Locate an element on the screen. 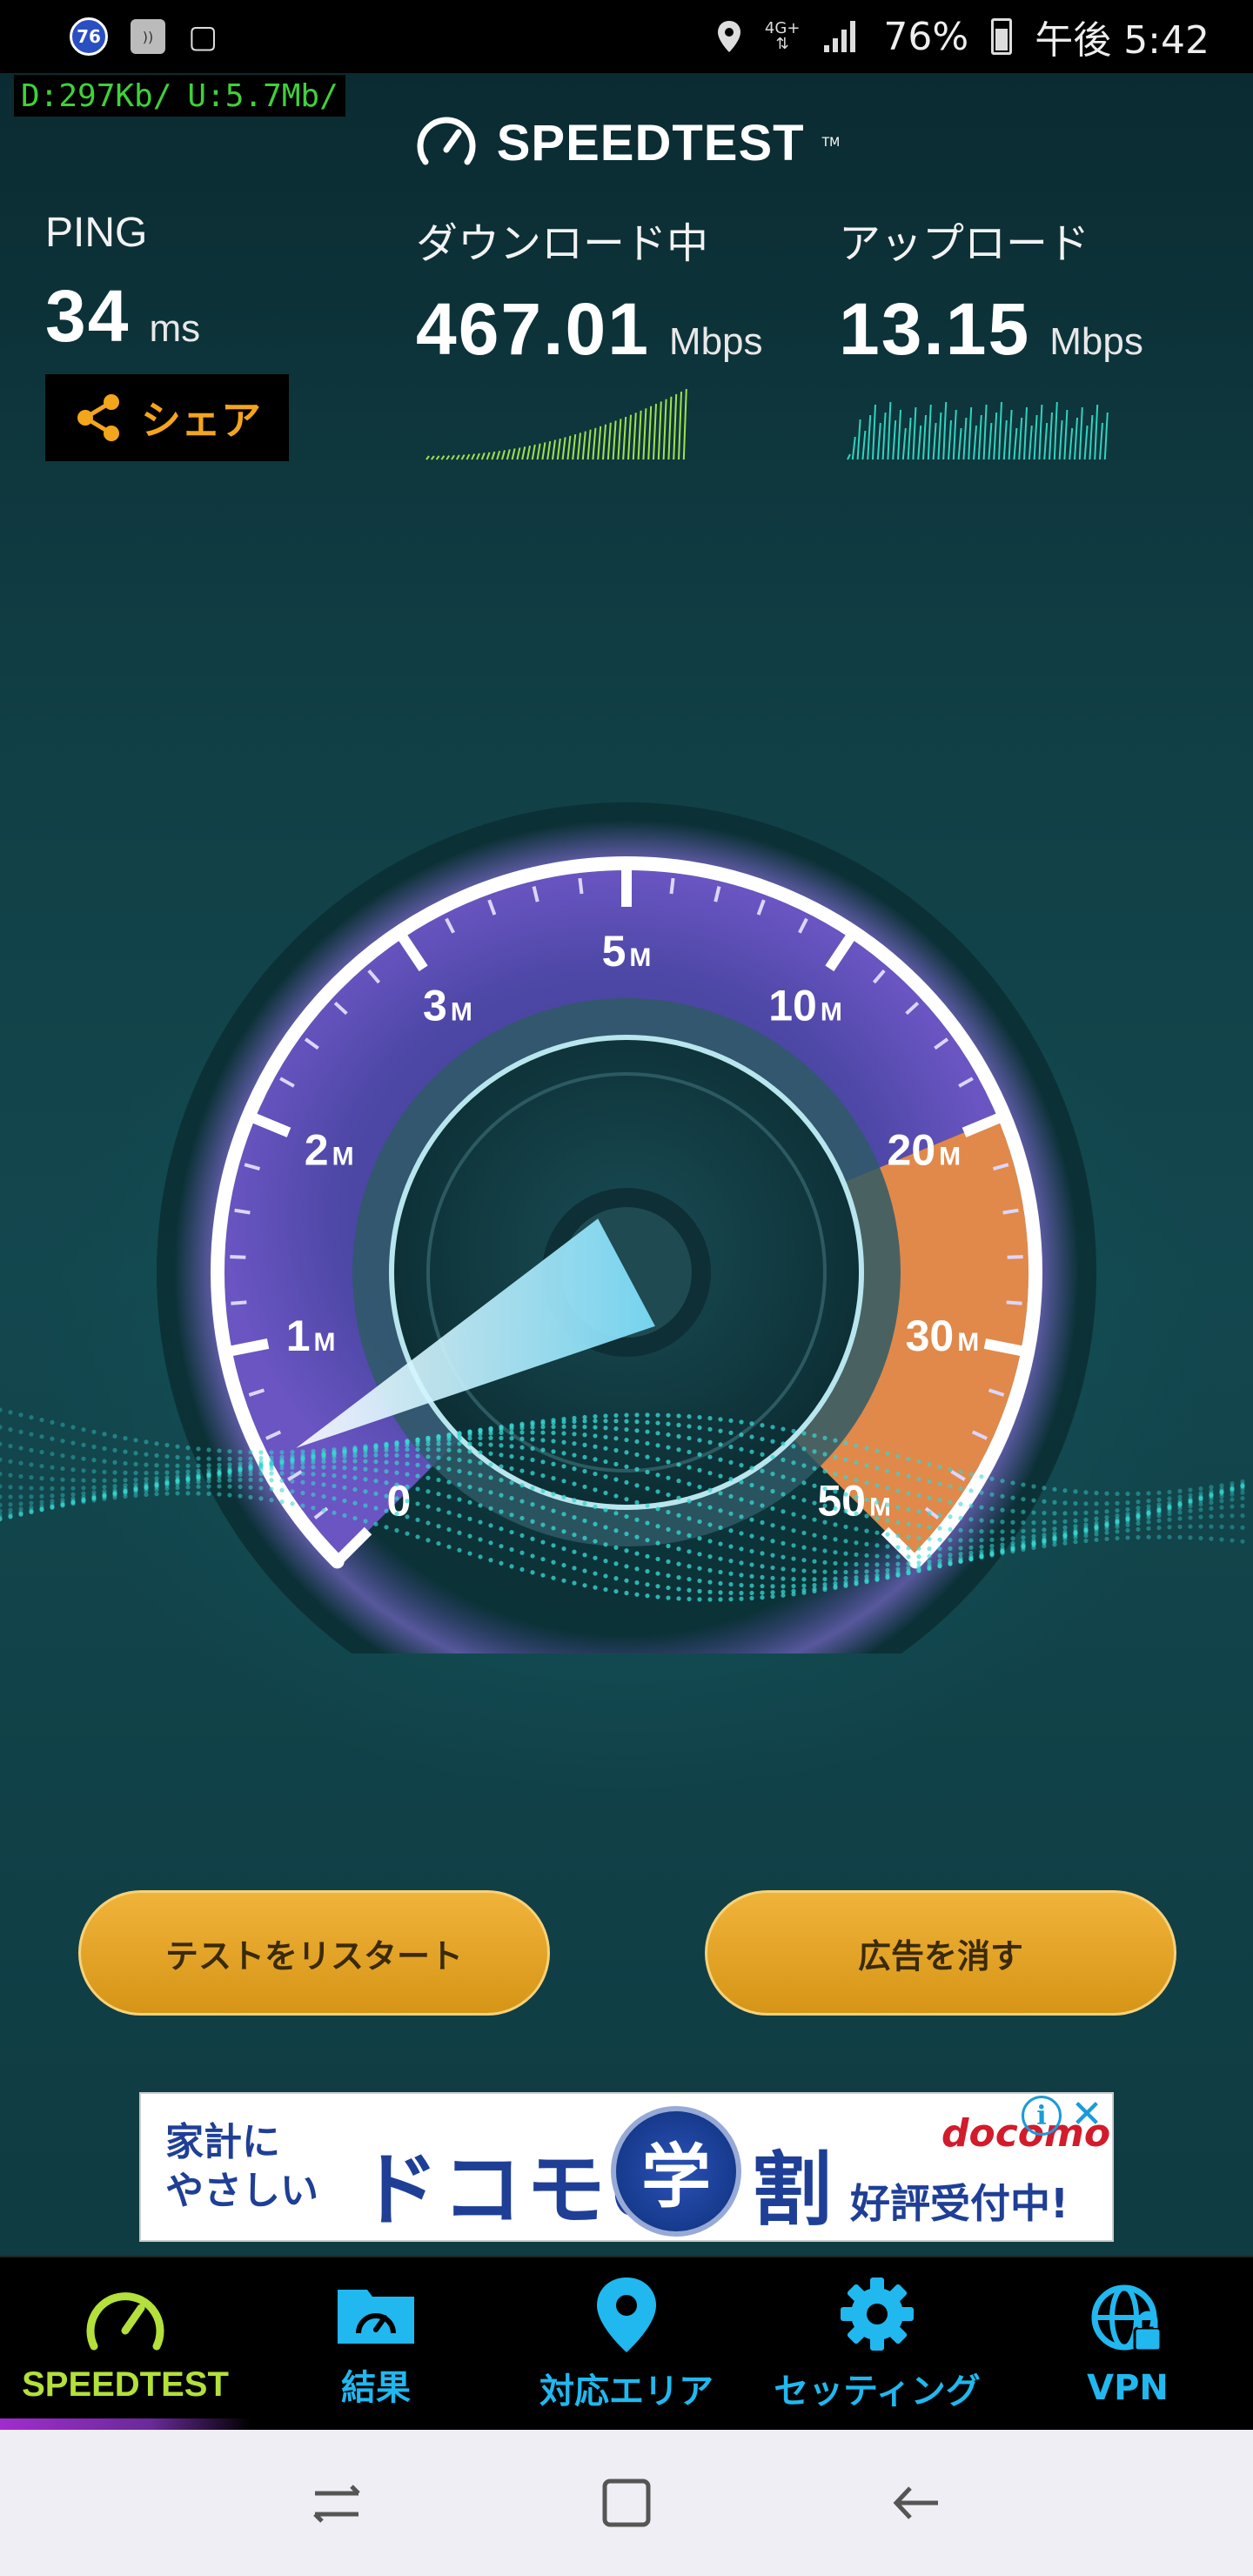 This screenshot has height=2576, width=1253. home-icon is located at coordinates (626, 2502).